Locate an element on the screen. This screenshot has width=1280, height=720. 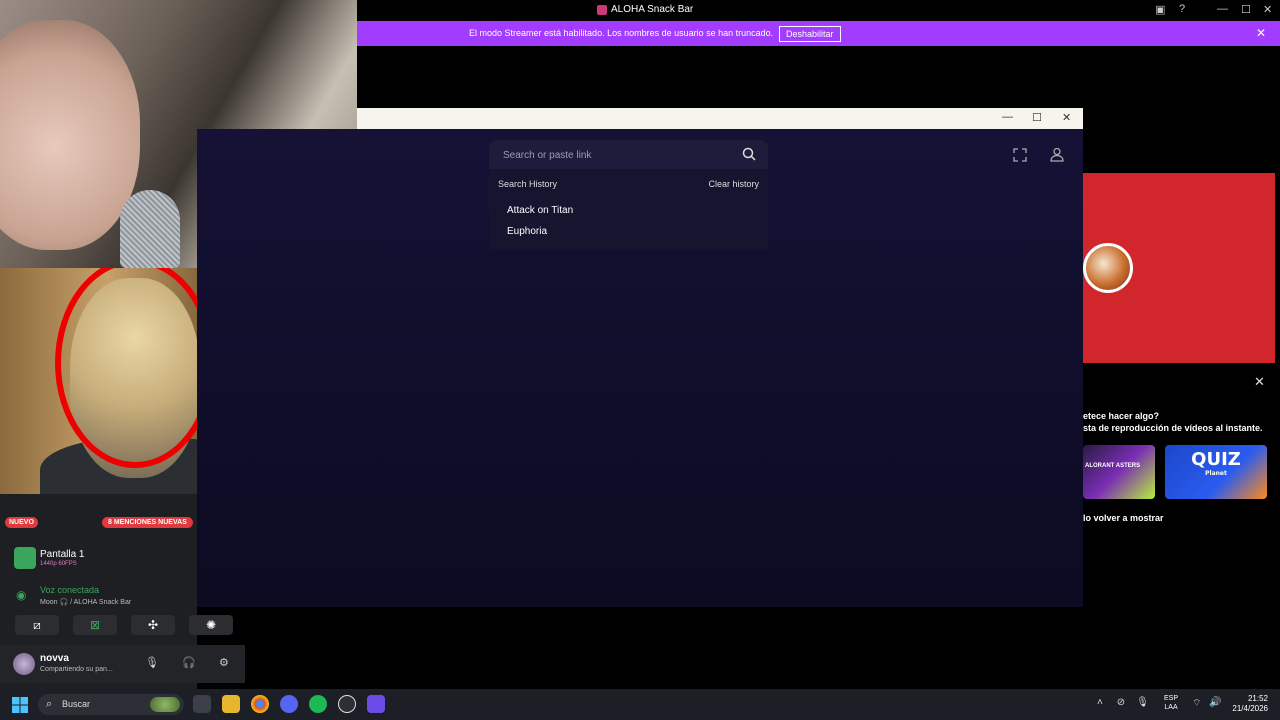
streaming-app-icon is located at coordinates (376, 704).